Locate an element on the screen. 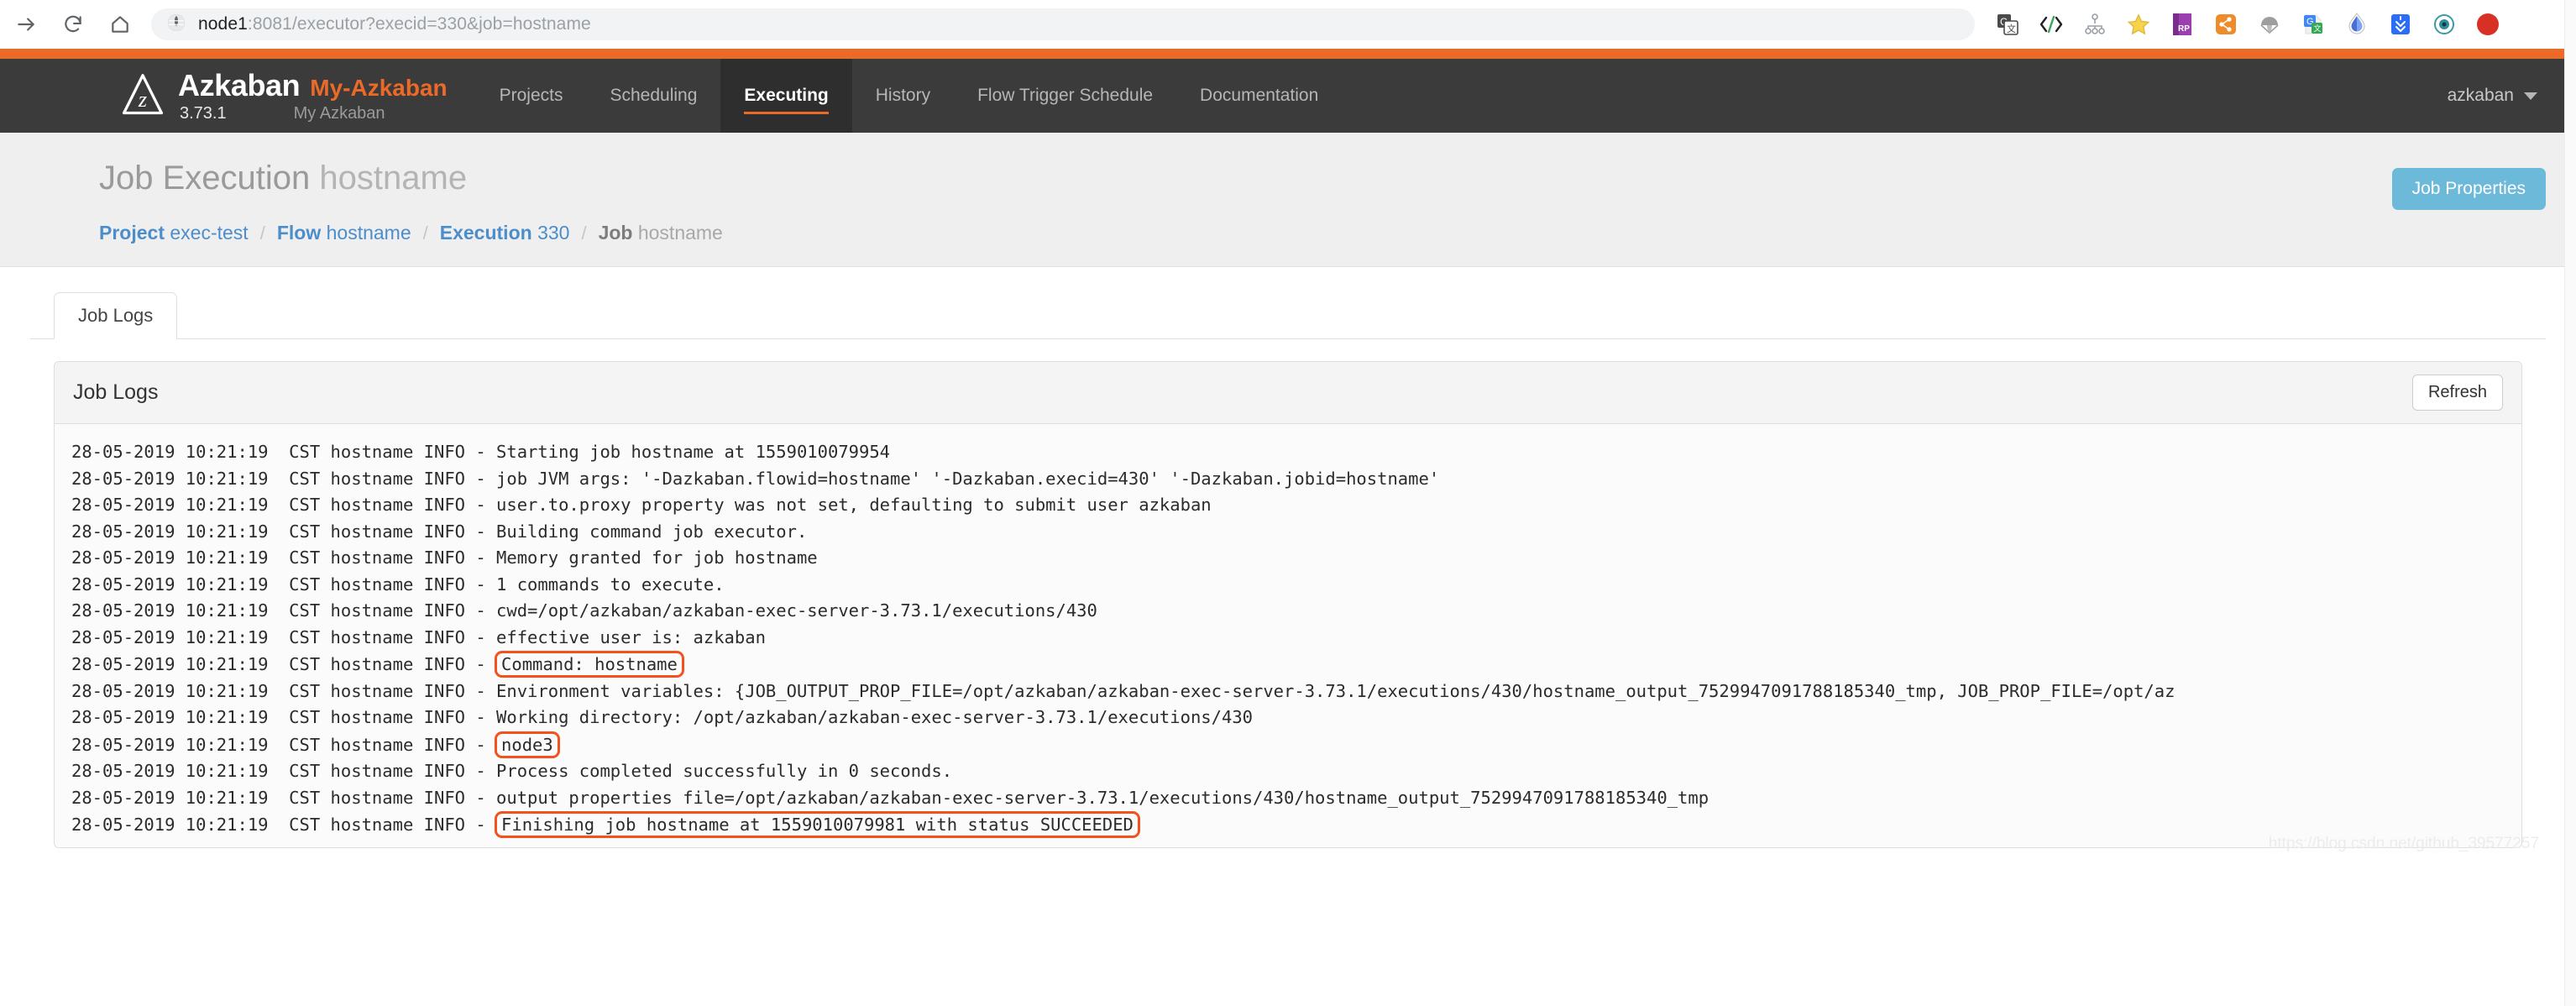 Image resolution: width=2576 pixels, height=1006 pixels. code-brackets-extension-icon is located at coordinates (2051, 24).